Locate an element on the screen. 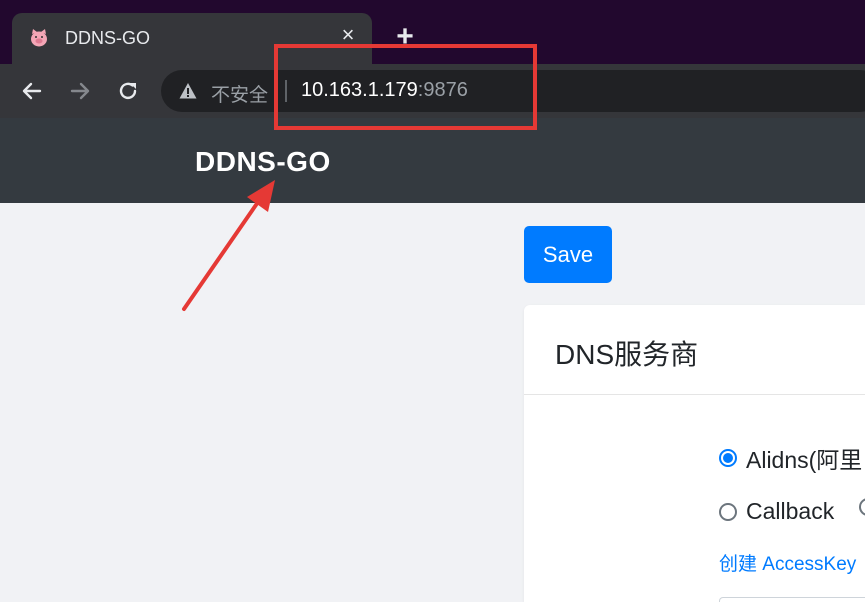  forward-button is located at coordinates (80, 91).